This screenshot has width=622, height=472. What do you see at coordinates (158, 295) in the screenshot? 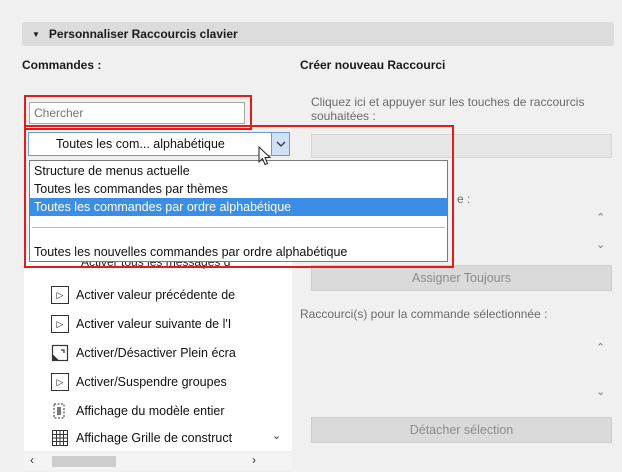
I see `list-item: ▷ Activer valeur précédente de` at bounding box center [158, 295].